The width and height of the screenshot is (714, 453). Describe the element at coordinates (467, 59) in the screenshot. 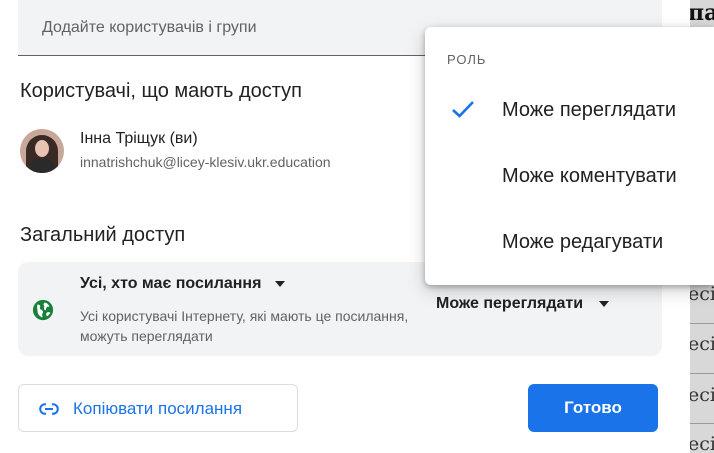

I see `role-menu-header: РОЛЬ` at that location.